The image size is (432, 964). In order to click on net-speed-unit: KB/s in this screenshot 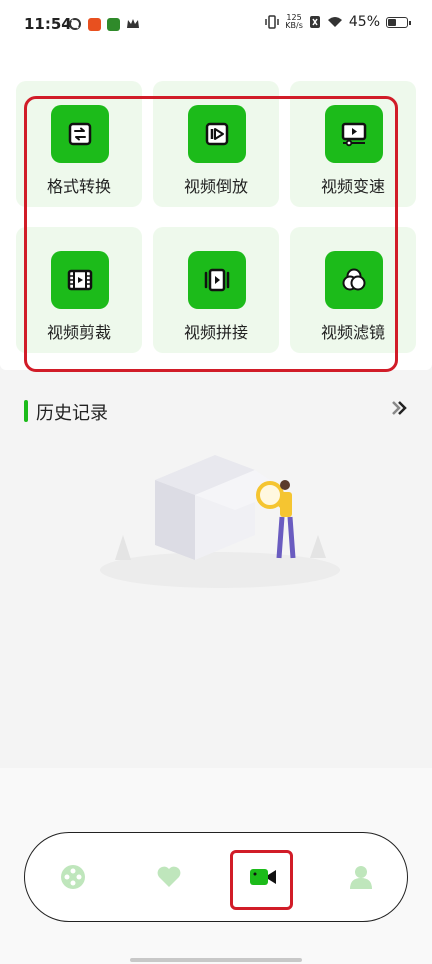, I will do `click(294, 25)`.